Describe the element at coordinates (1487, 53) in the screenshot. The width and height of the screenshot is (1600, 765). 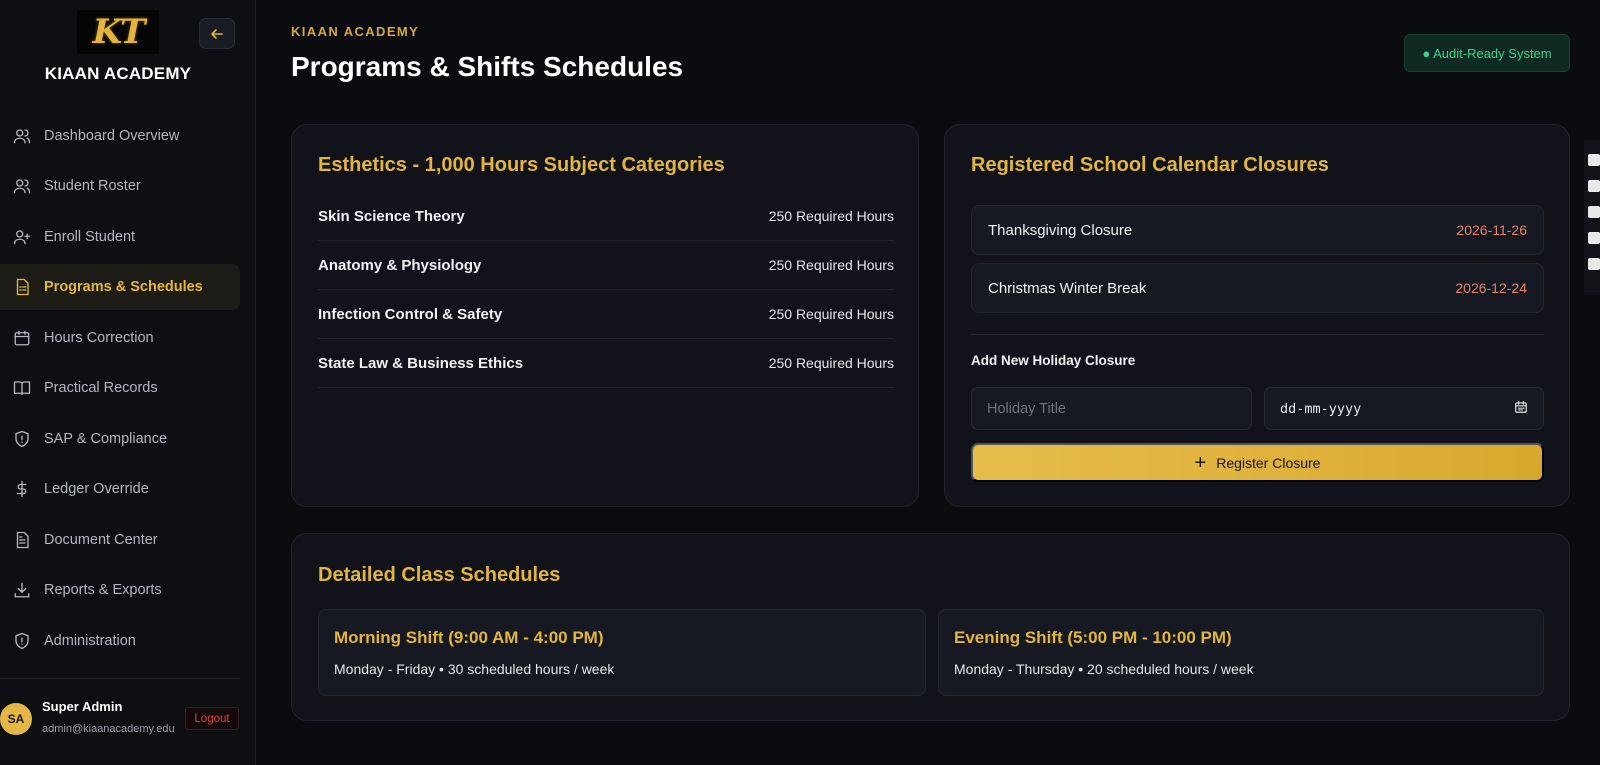
I see `status-badge: ● Audit-Ready System` at that location.